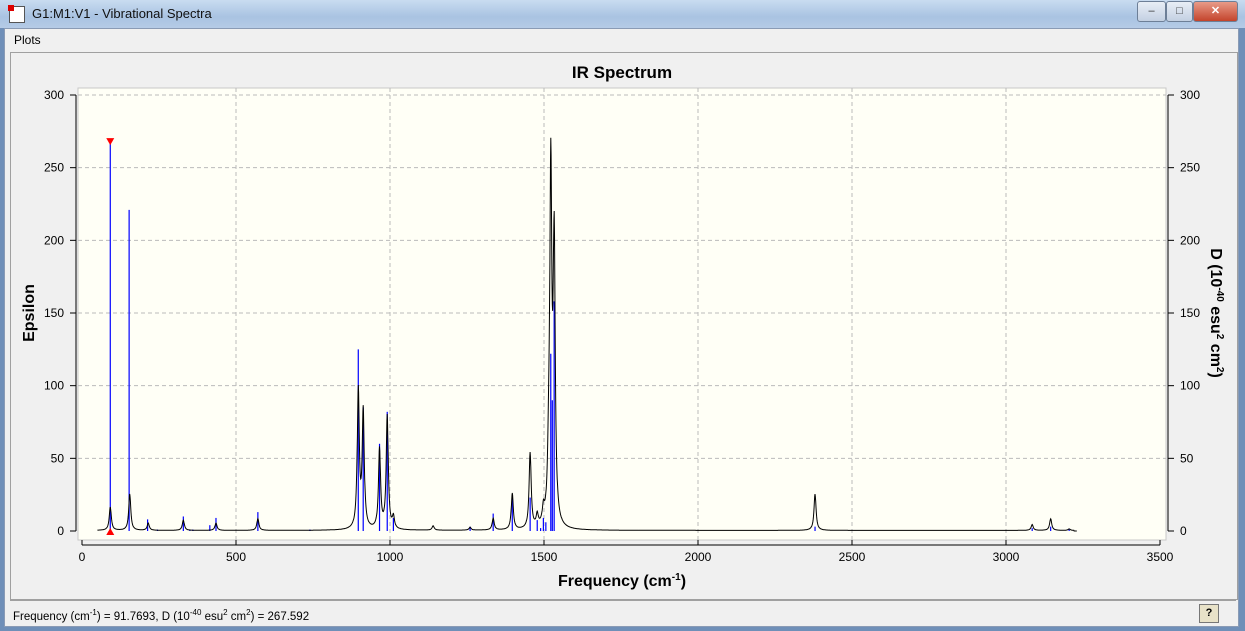 This screenshot has height=631, width=1245. What do you see at coordinates (1187, 458) in the screenshot?
I see `y2-tick-label: 50` at bounding box center [1187, 458].